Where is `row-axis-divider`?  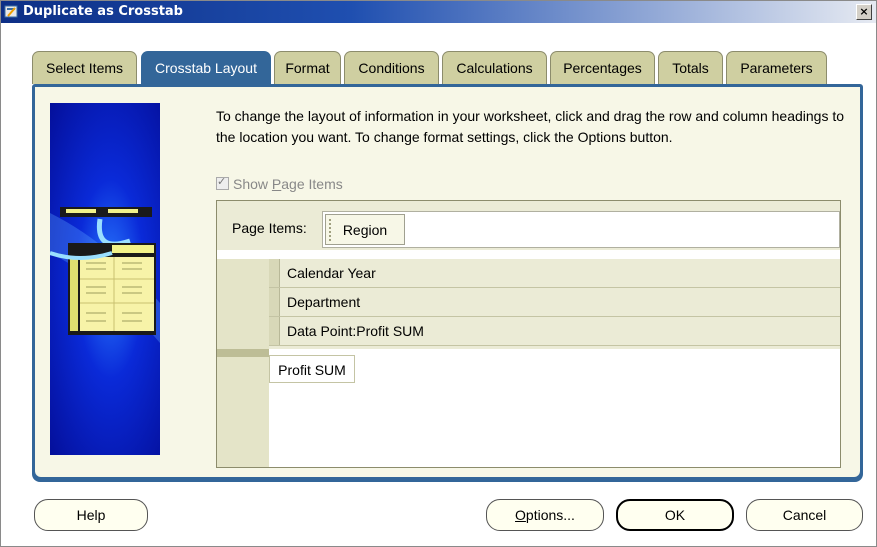 row-axis-divider is located at coordinates (243, 353).